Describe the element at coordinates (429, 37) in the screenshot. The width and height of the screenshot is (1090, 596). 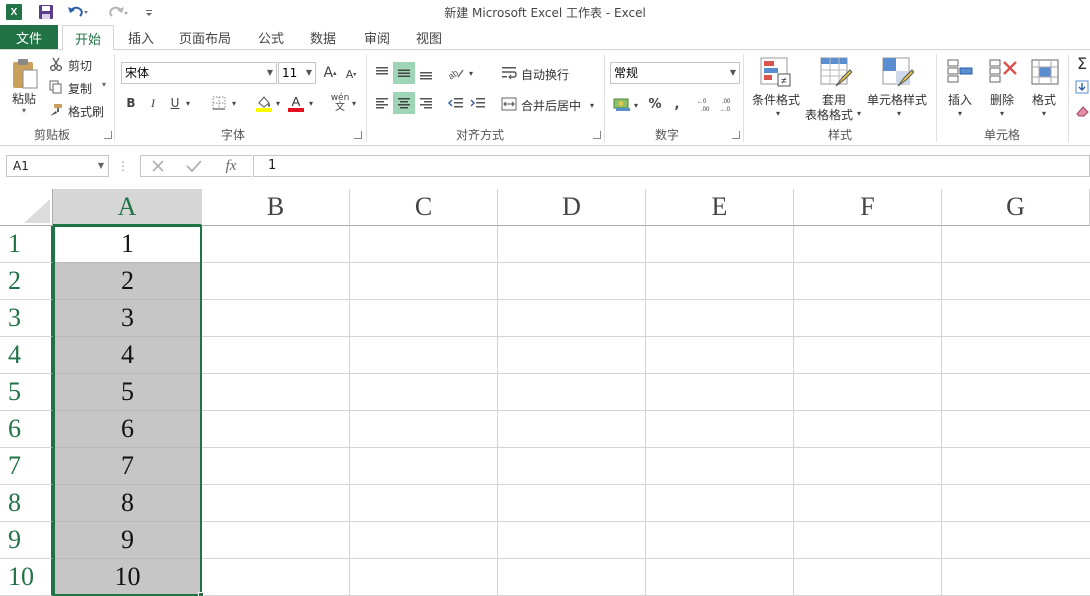
I see `tab-view: 视图` at that location.